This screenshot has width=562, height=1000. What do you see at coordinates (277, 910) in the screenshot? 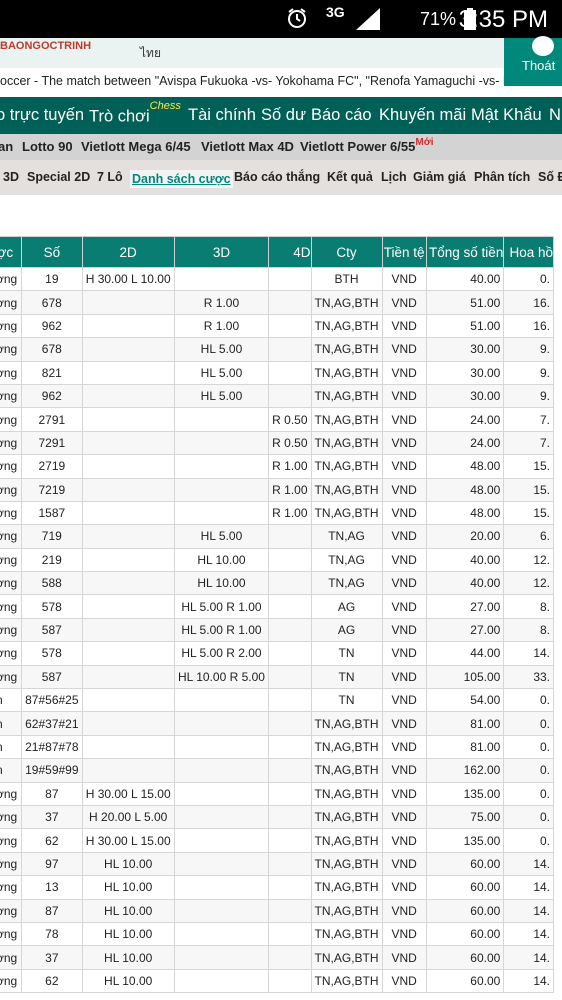
I see `table-row: ờng87HL 10.00 TN,AG,BTHVND60.0014.` at bounding box center [277, 910].